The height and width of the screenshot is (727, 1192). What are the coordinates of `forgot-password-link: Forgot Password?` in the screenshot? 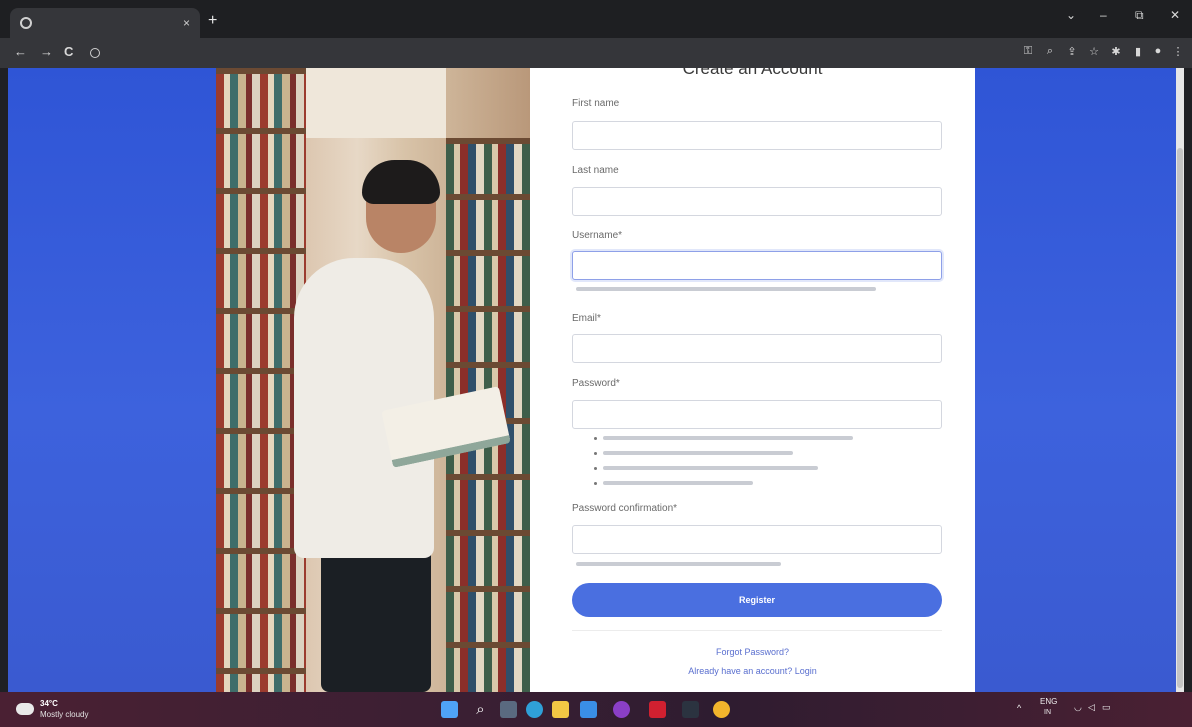 It's located at (752, 652).